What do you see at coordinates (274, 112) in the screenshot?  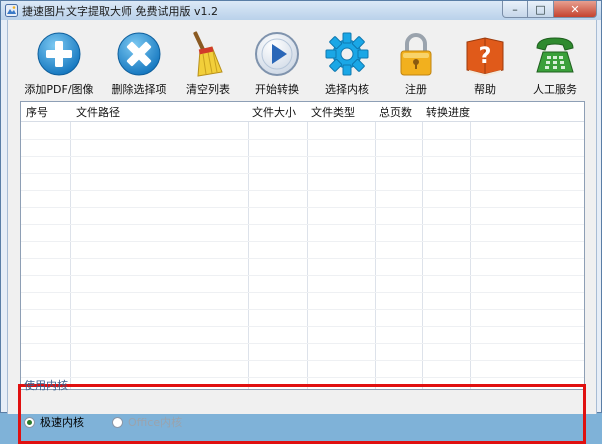 I see `column-header-size: 文件大小` at bounding box center [274, 112].